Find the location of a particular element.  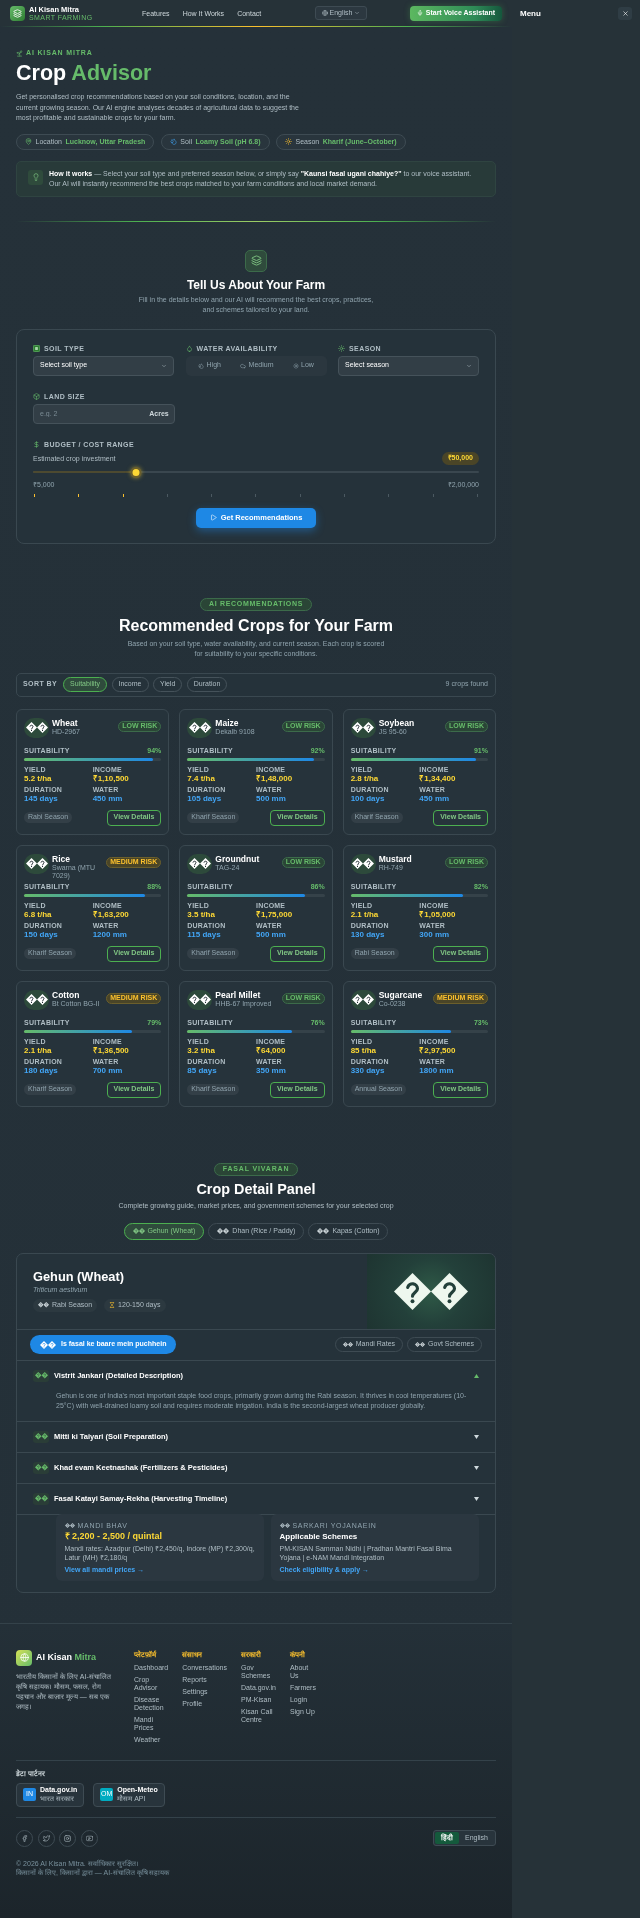

stat-value: 180 days is located at coordinates (41, 1071).